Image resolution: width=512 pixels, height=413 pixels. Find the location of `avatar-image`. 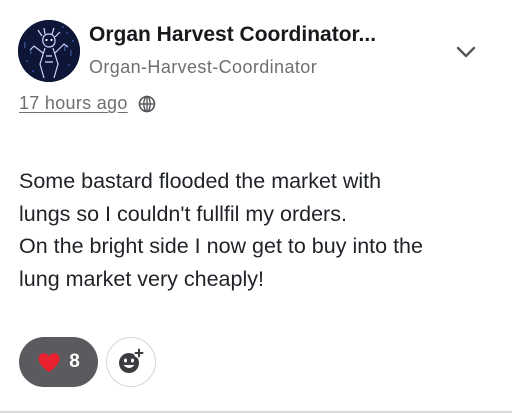

avatar-image is located at coordinates (49, 51).